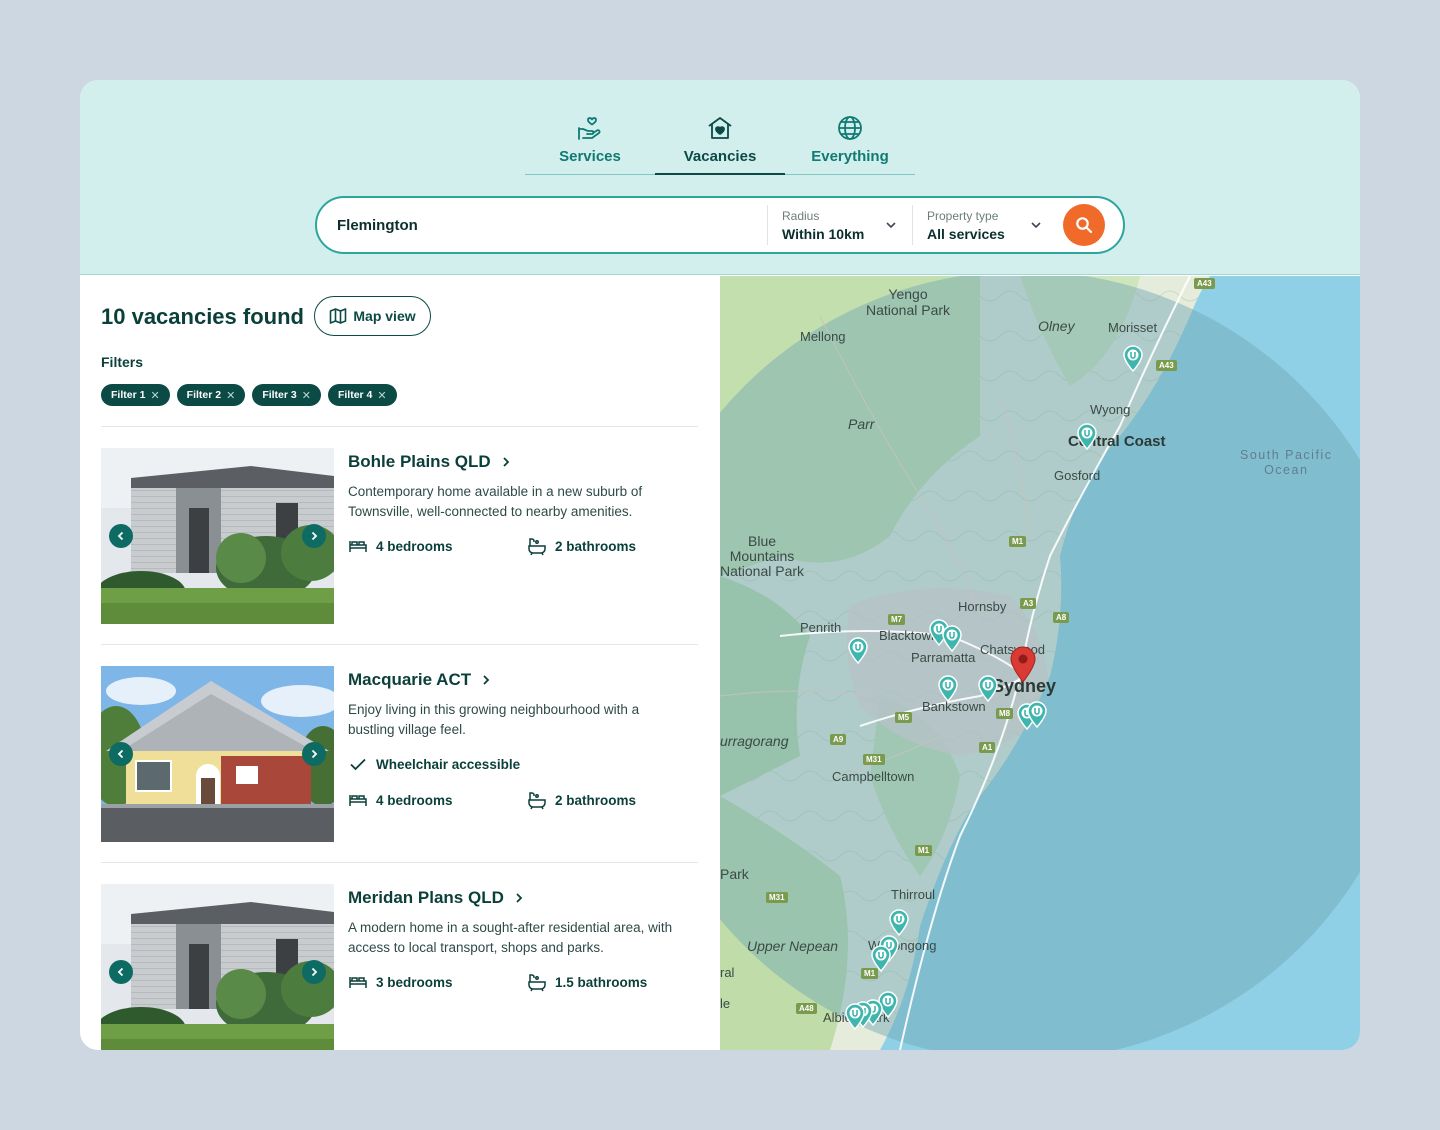  I want to click on search-button, so click(1084, 225).